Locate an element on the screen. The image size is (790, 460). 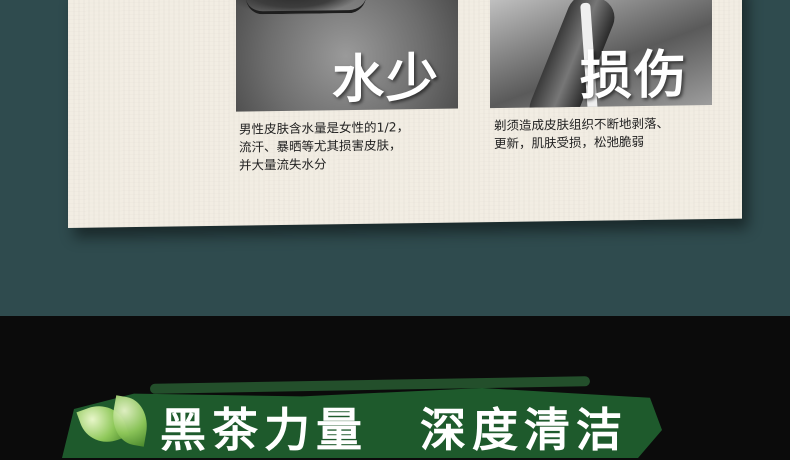
caption-line: 更新，肌肤受损，松弛脆弱 is located at coordinates (569, 142).